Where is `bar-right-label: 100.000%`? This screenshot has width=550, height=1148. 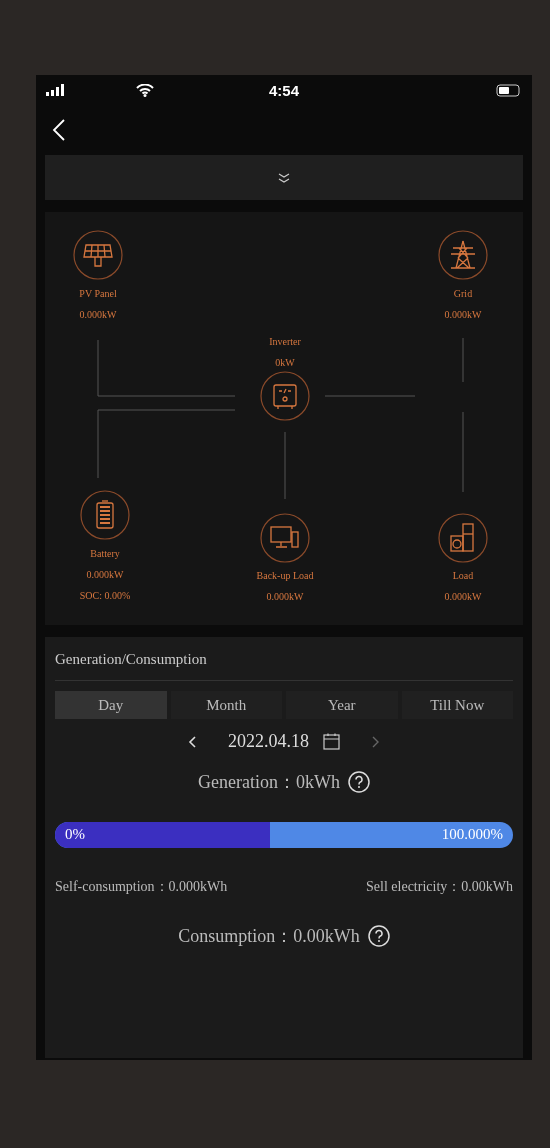 bar-right-label: 100.000% is located at coordinates (472, 834).